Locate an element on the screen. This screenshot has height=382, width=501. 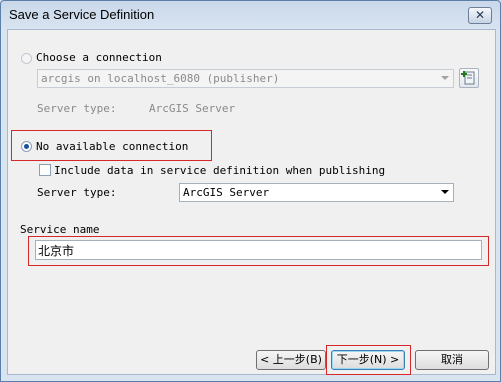
server-type-label: Server type: is located at coordinates (77, 192).